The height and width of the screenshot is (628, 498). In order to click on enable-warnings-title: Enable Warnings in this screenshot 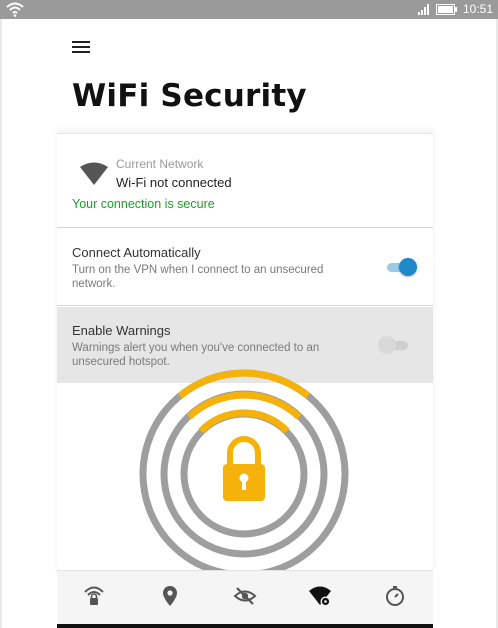, I will do `click(121, 330)`.